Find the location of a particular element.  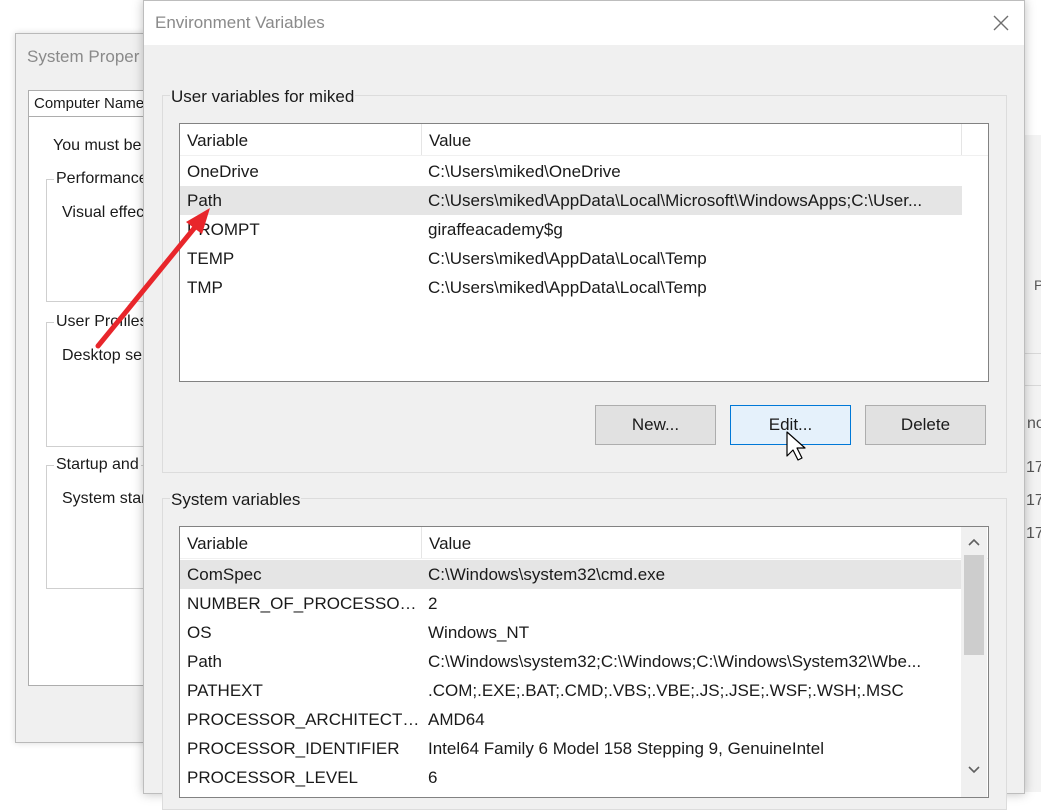

scroll-down-arrow is located at coordinates (974, 770).